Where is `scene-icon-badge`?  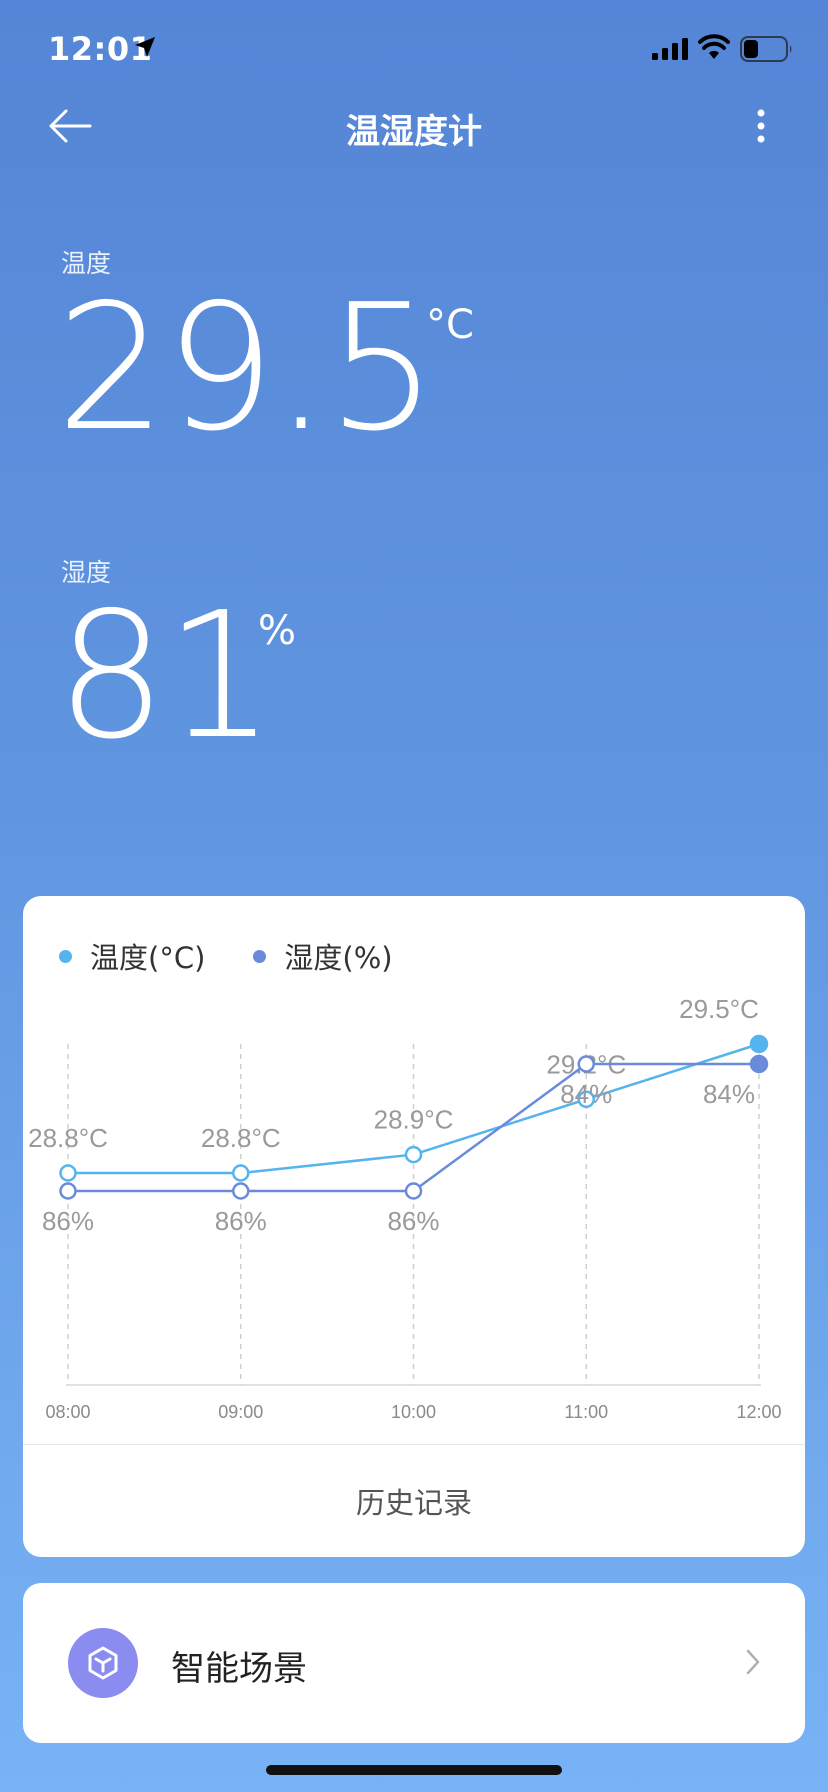 scene-icon-badge is located at coordinates (103, 1663).